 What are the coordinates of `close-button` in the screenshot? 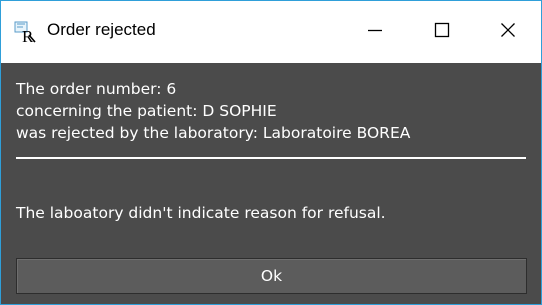 It's located at (508, 32).